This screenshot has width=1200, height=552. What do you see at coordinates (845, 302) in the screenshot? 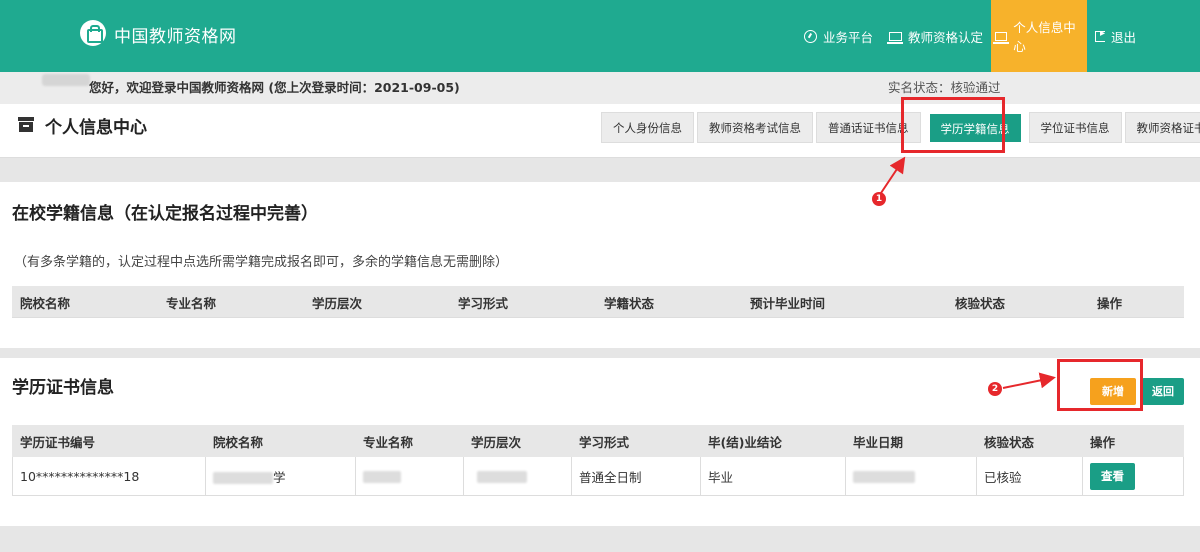
I see `column-header: 预计毕业时间` at bounding box center [845, 302].